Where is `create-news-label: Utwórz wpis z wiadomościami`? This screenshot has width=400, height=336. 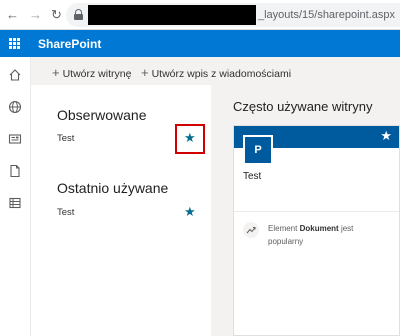
create-news-label: Utwórz wpis z wiadomościami is located at coordinates (221, 74).